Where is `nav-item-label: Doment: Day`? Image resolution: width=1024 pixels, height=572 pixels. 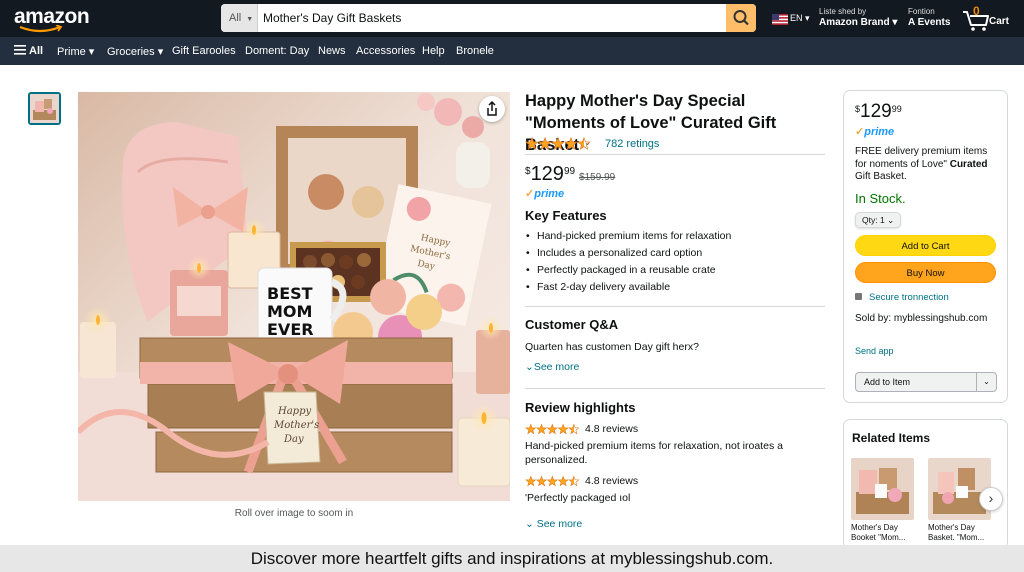 nav-item-label: Doment: Day is located at coordinates (277, 51).